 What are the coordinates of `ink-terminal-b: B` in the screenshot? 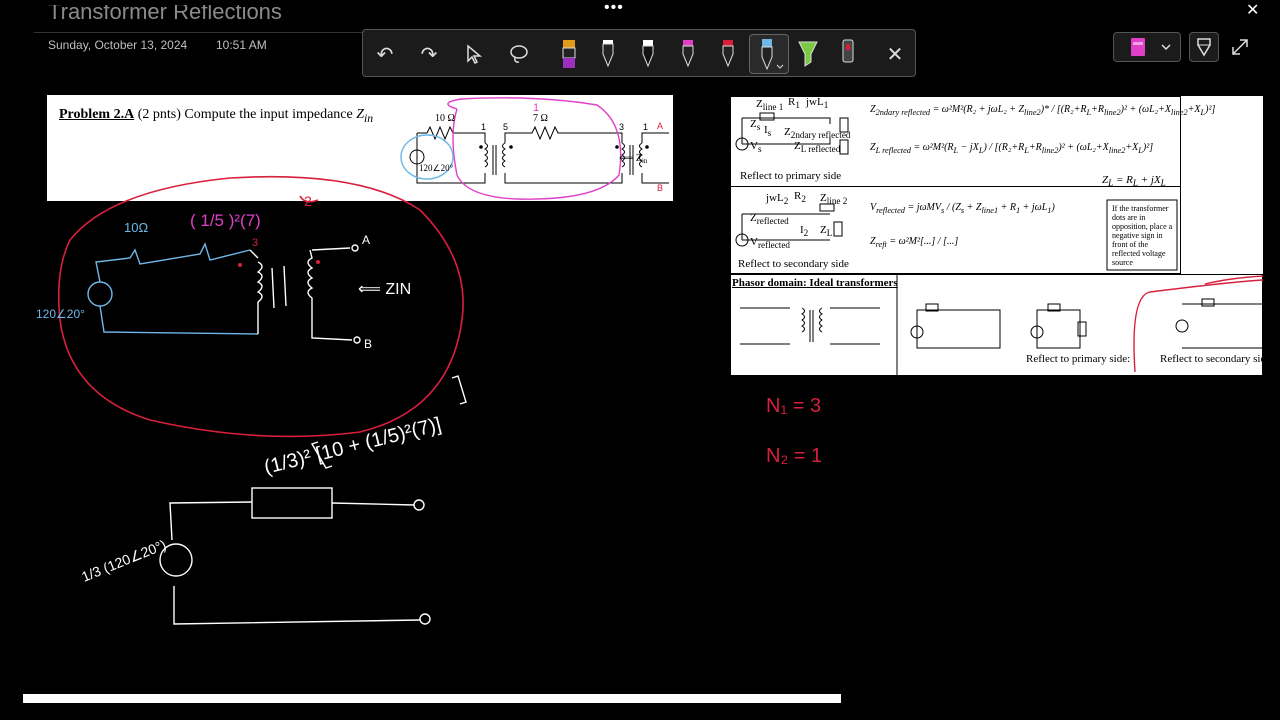 It's located at (368, 344).